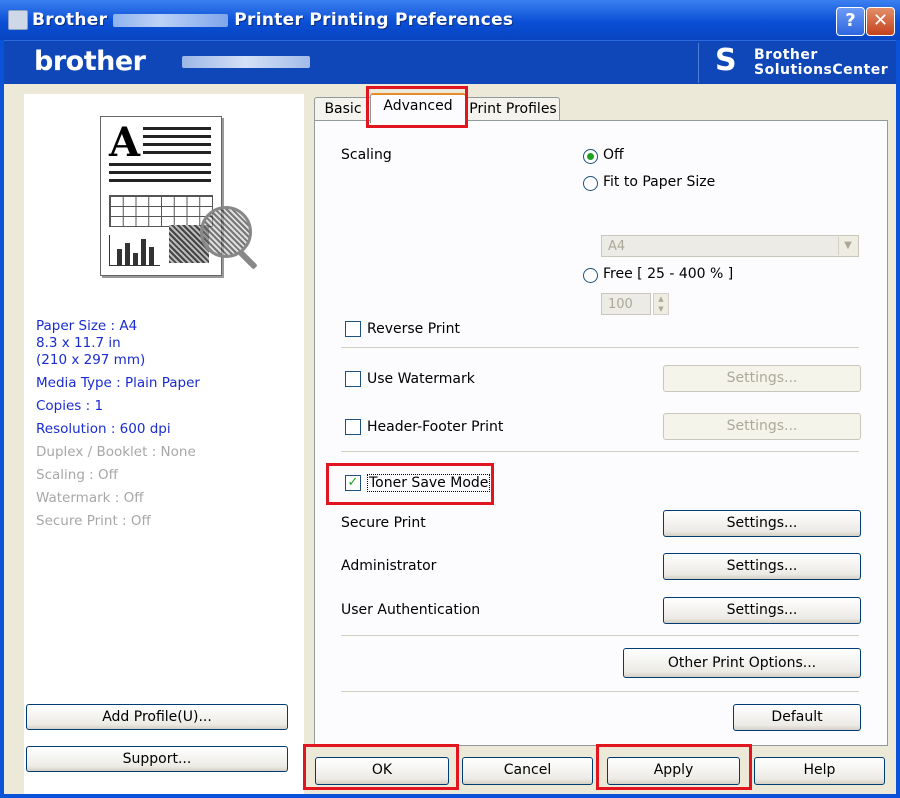 This screenshot has height=798, width=900. I want to click on summary-resolution: Resolution : 600 dpi, so click(103, 429).